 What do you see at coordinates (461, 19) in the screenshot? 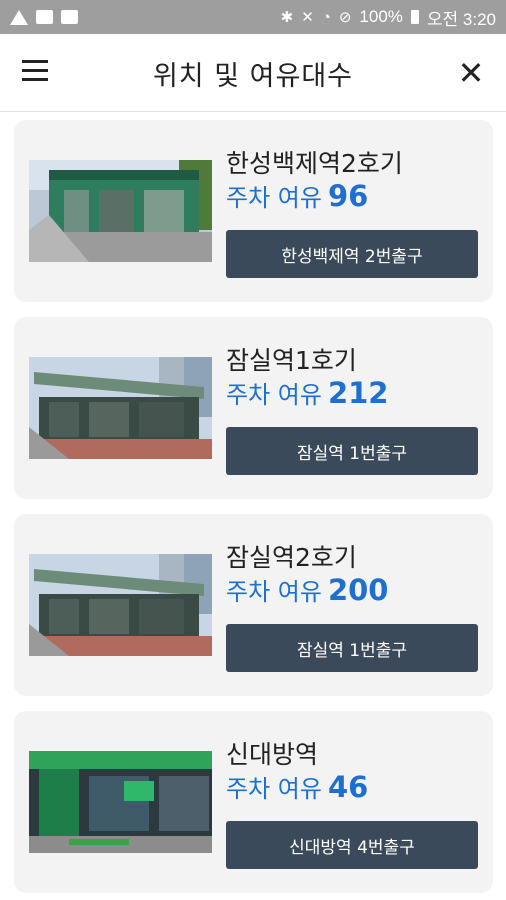
I see `clock: 오전 3:20` at bounding box center [461, 19].